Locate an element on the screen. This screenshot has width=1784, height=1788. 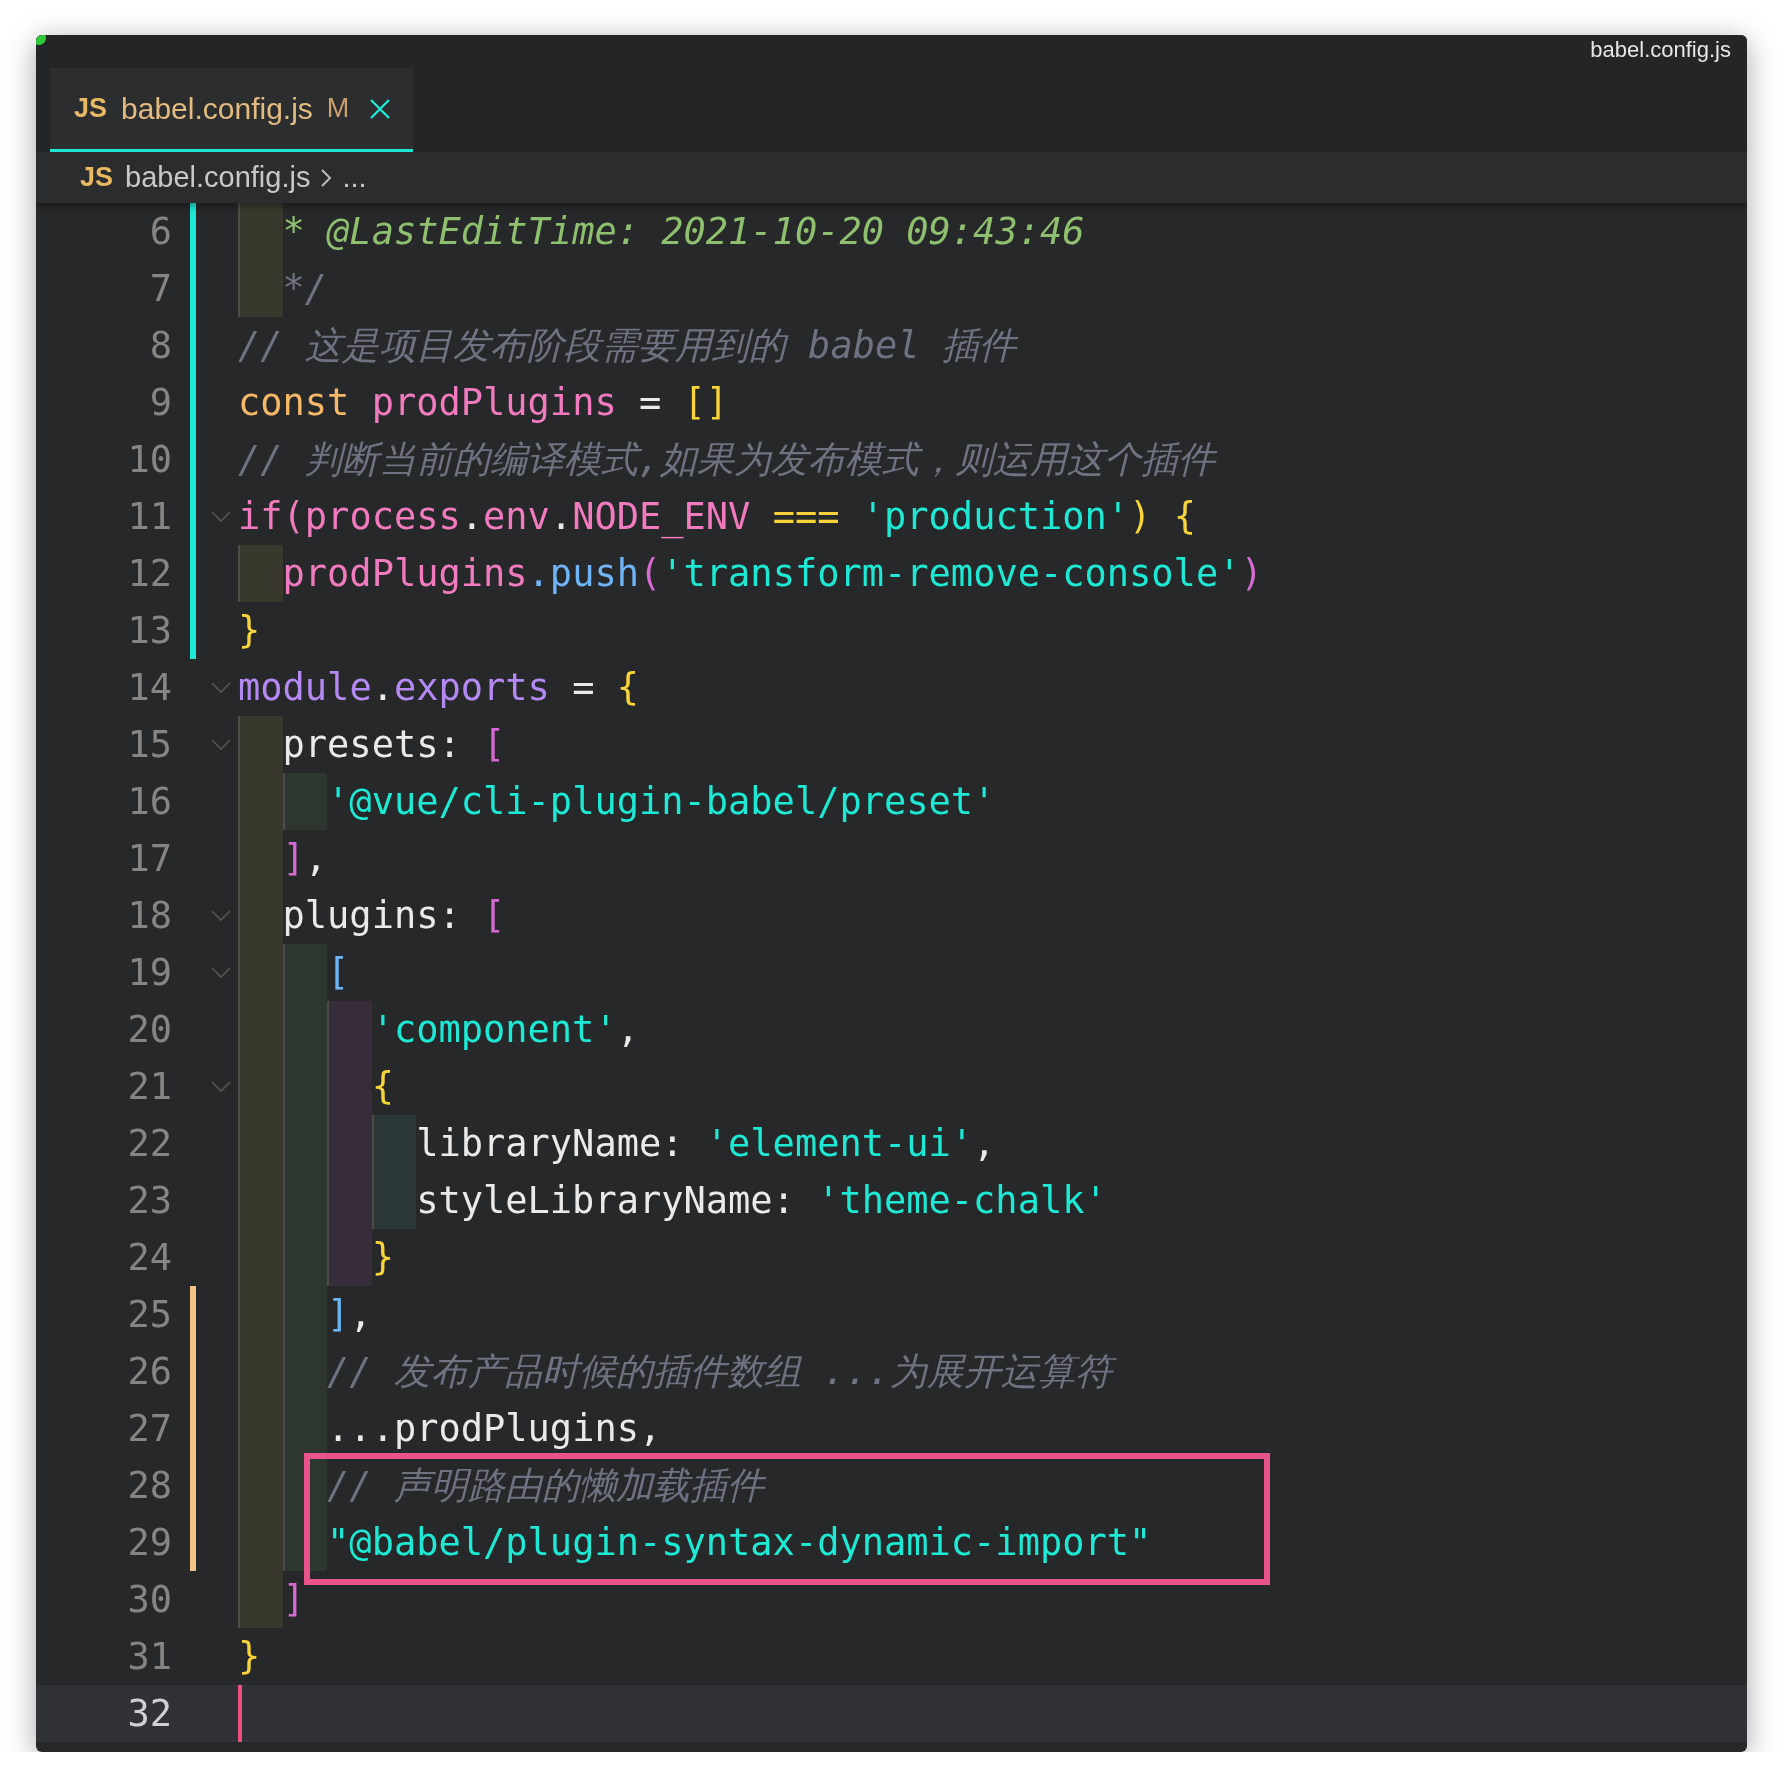
line-number: 29 is located at coordinates (149, 1543).